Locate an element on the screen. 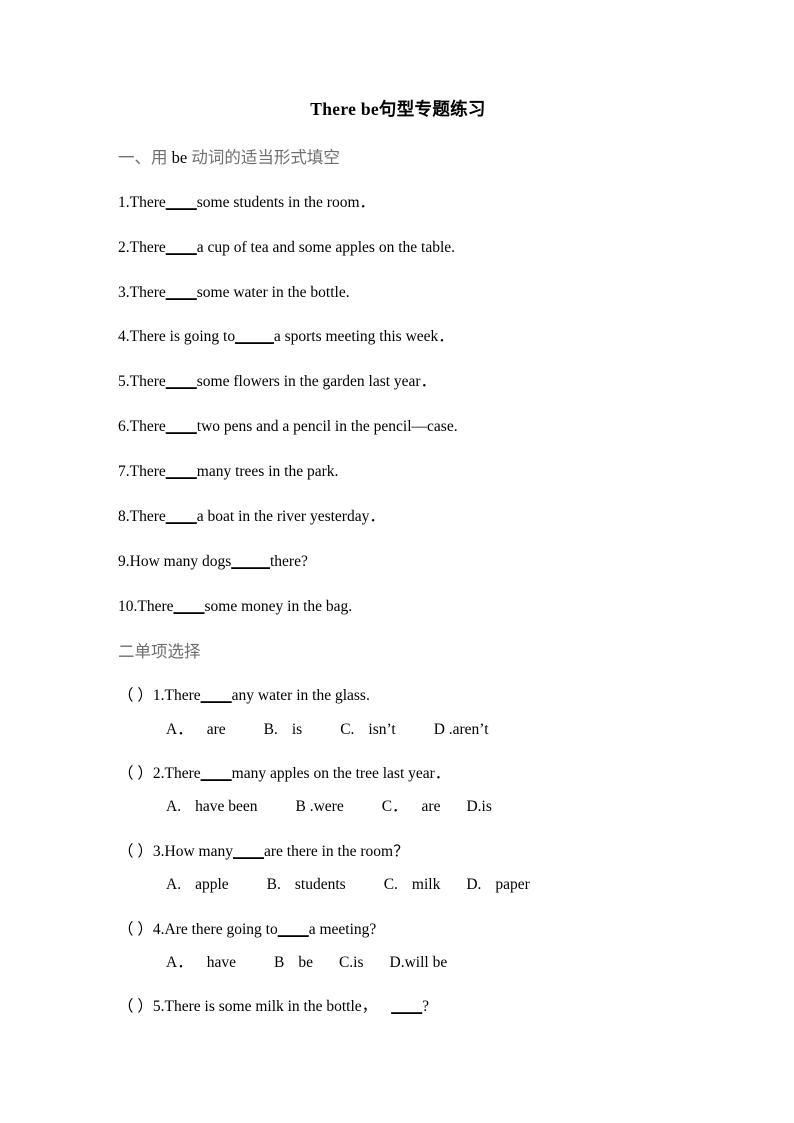 Image resolution: width=794 pixels, height=1123 pixels. section1-heading-suffix: 动词的适当形式填空 is located at coordinates (263, 157).